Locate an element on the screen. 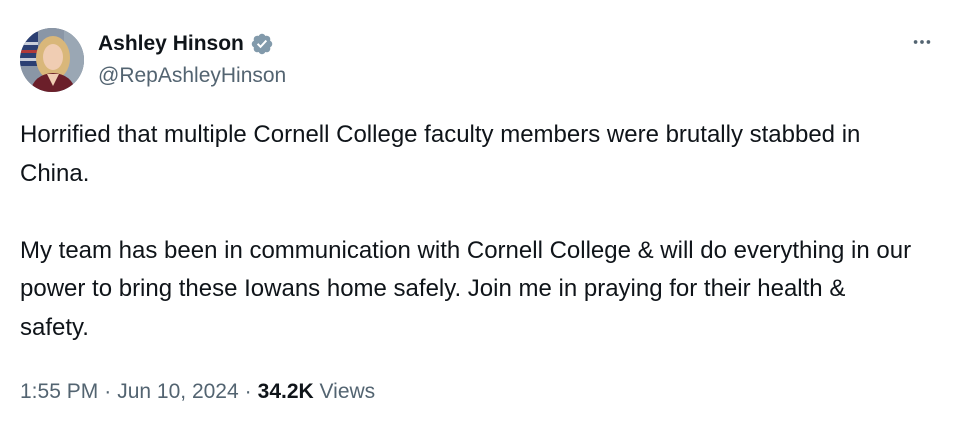  tweet-meta: 1:55 PM · Jun 10, 2024 · 34.2K Views is located at coordinates (197, 392).